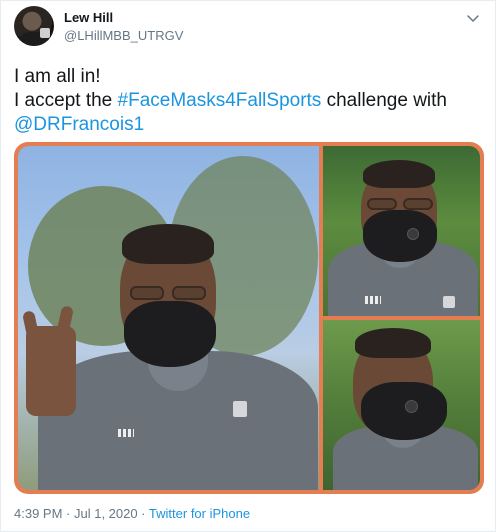 This screenshot has height=532, width=496. I want to click on top-right-photo, so click(401, 231).